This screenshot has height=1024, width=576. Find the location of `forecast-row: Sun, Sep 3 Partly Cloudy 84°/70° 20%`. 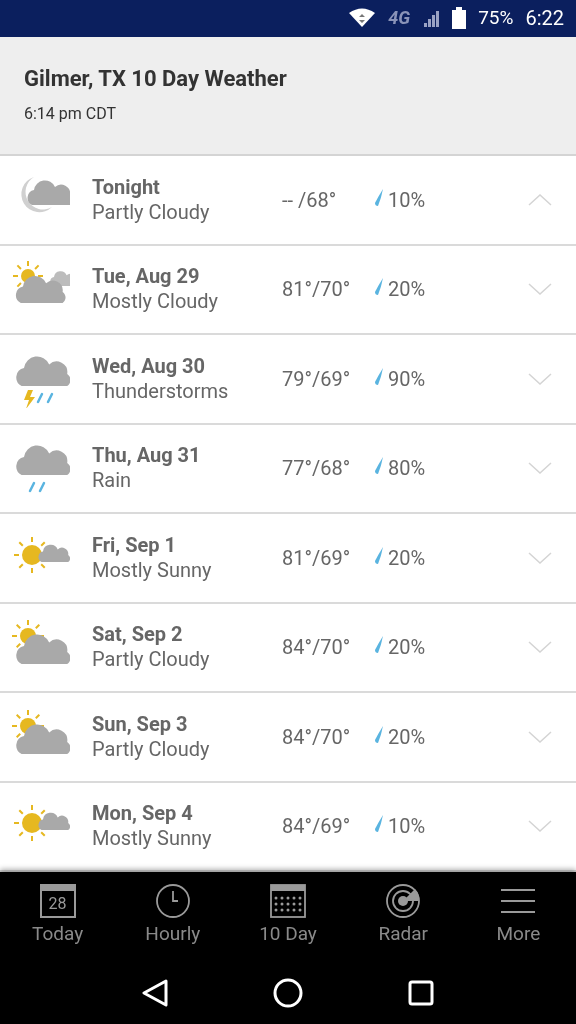

forecast-row: Sun, Sep 3 Partly Cloudy 84°/70° 20% is located at coordinates (288, 738).